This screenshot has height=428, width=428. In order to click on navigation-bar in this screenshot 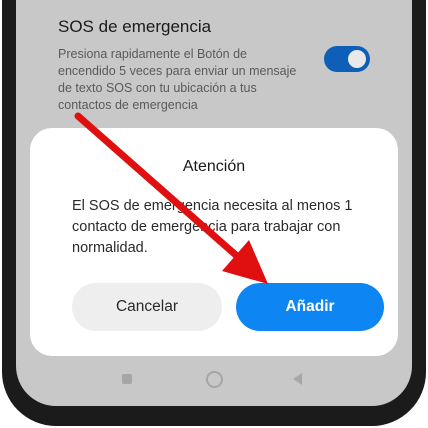, I will do `click(214, 379)`.